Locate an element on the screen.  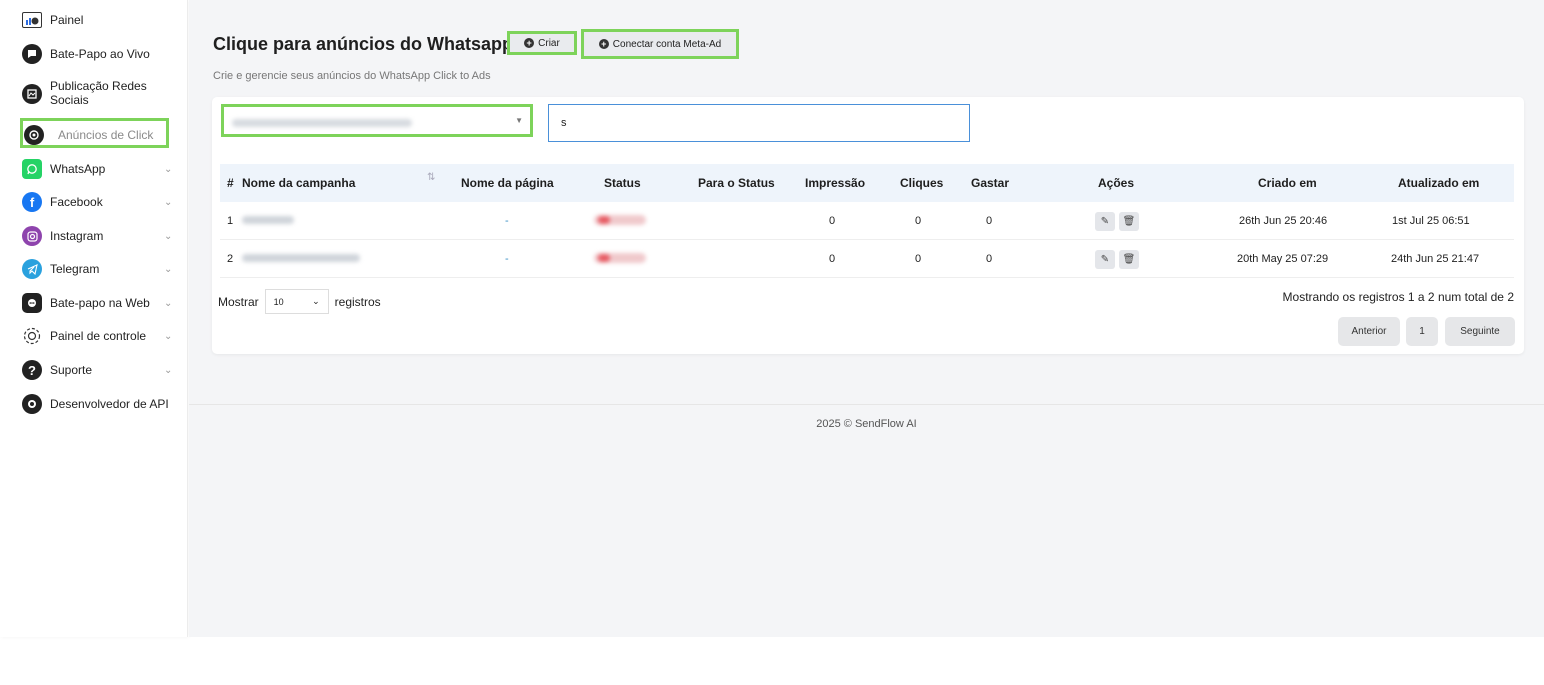
create-button: + Criar is located at coordinates (542, 43).